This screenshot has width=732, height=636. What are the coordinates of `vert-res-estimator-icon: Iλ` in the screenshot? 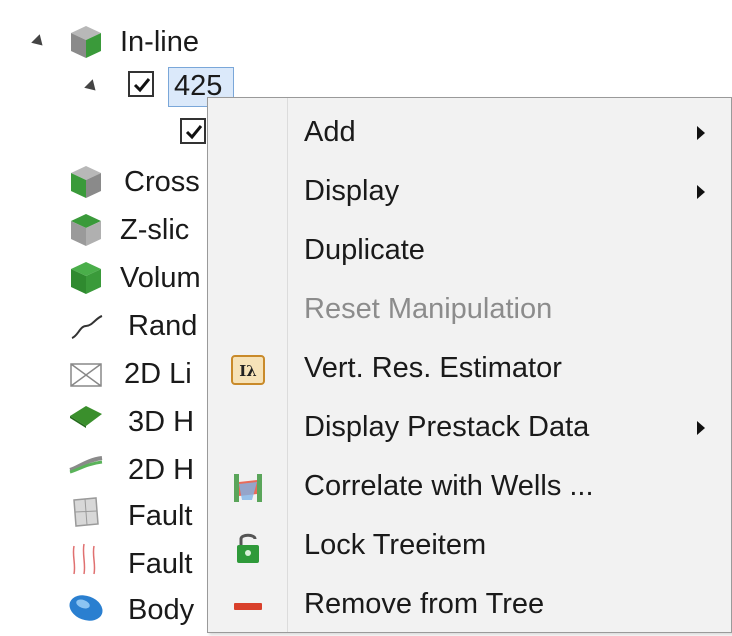 It's located at (248, 370).